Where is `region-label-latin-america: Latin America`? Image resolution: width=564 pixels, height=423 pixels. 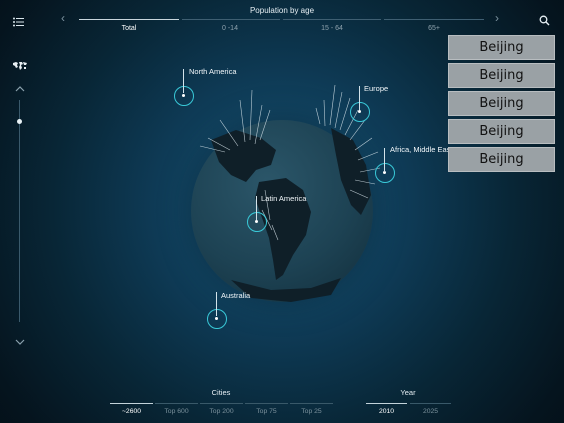
region-label-latin-america: Latin America is located at coordinates (284, 198).